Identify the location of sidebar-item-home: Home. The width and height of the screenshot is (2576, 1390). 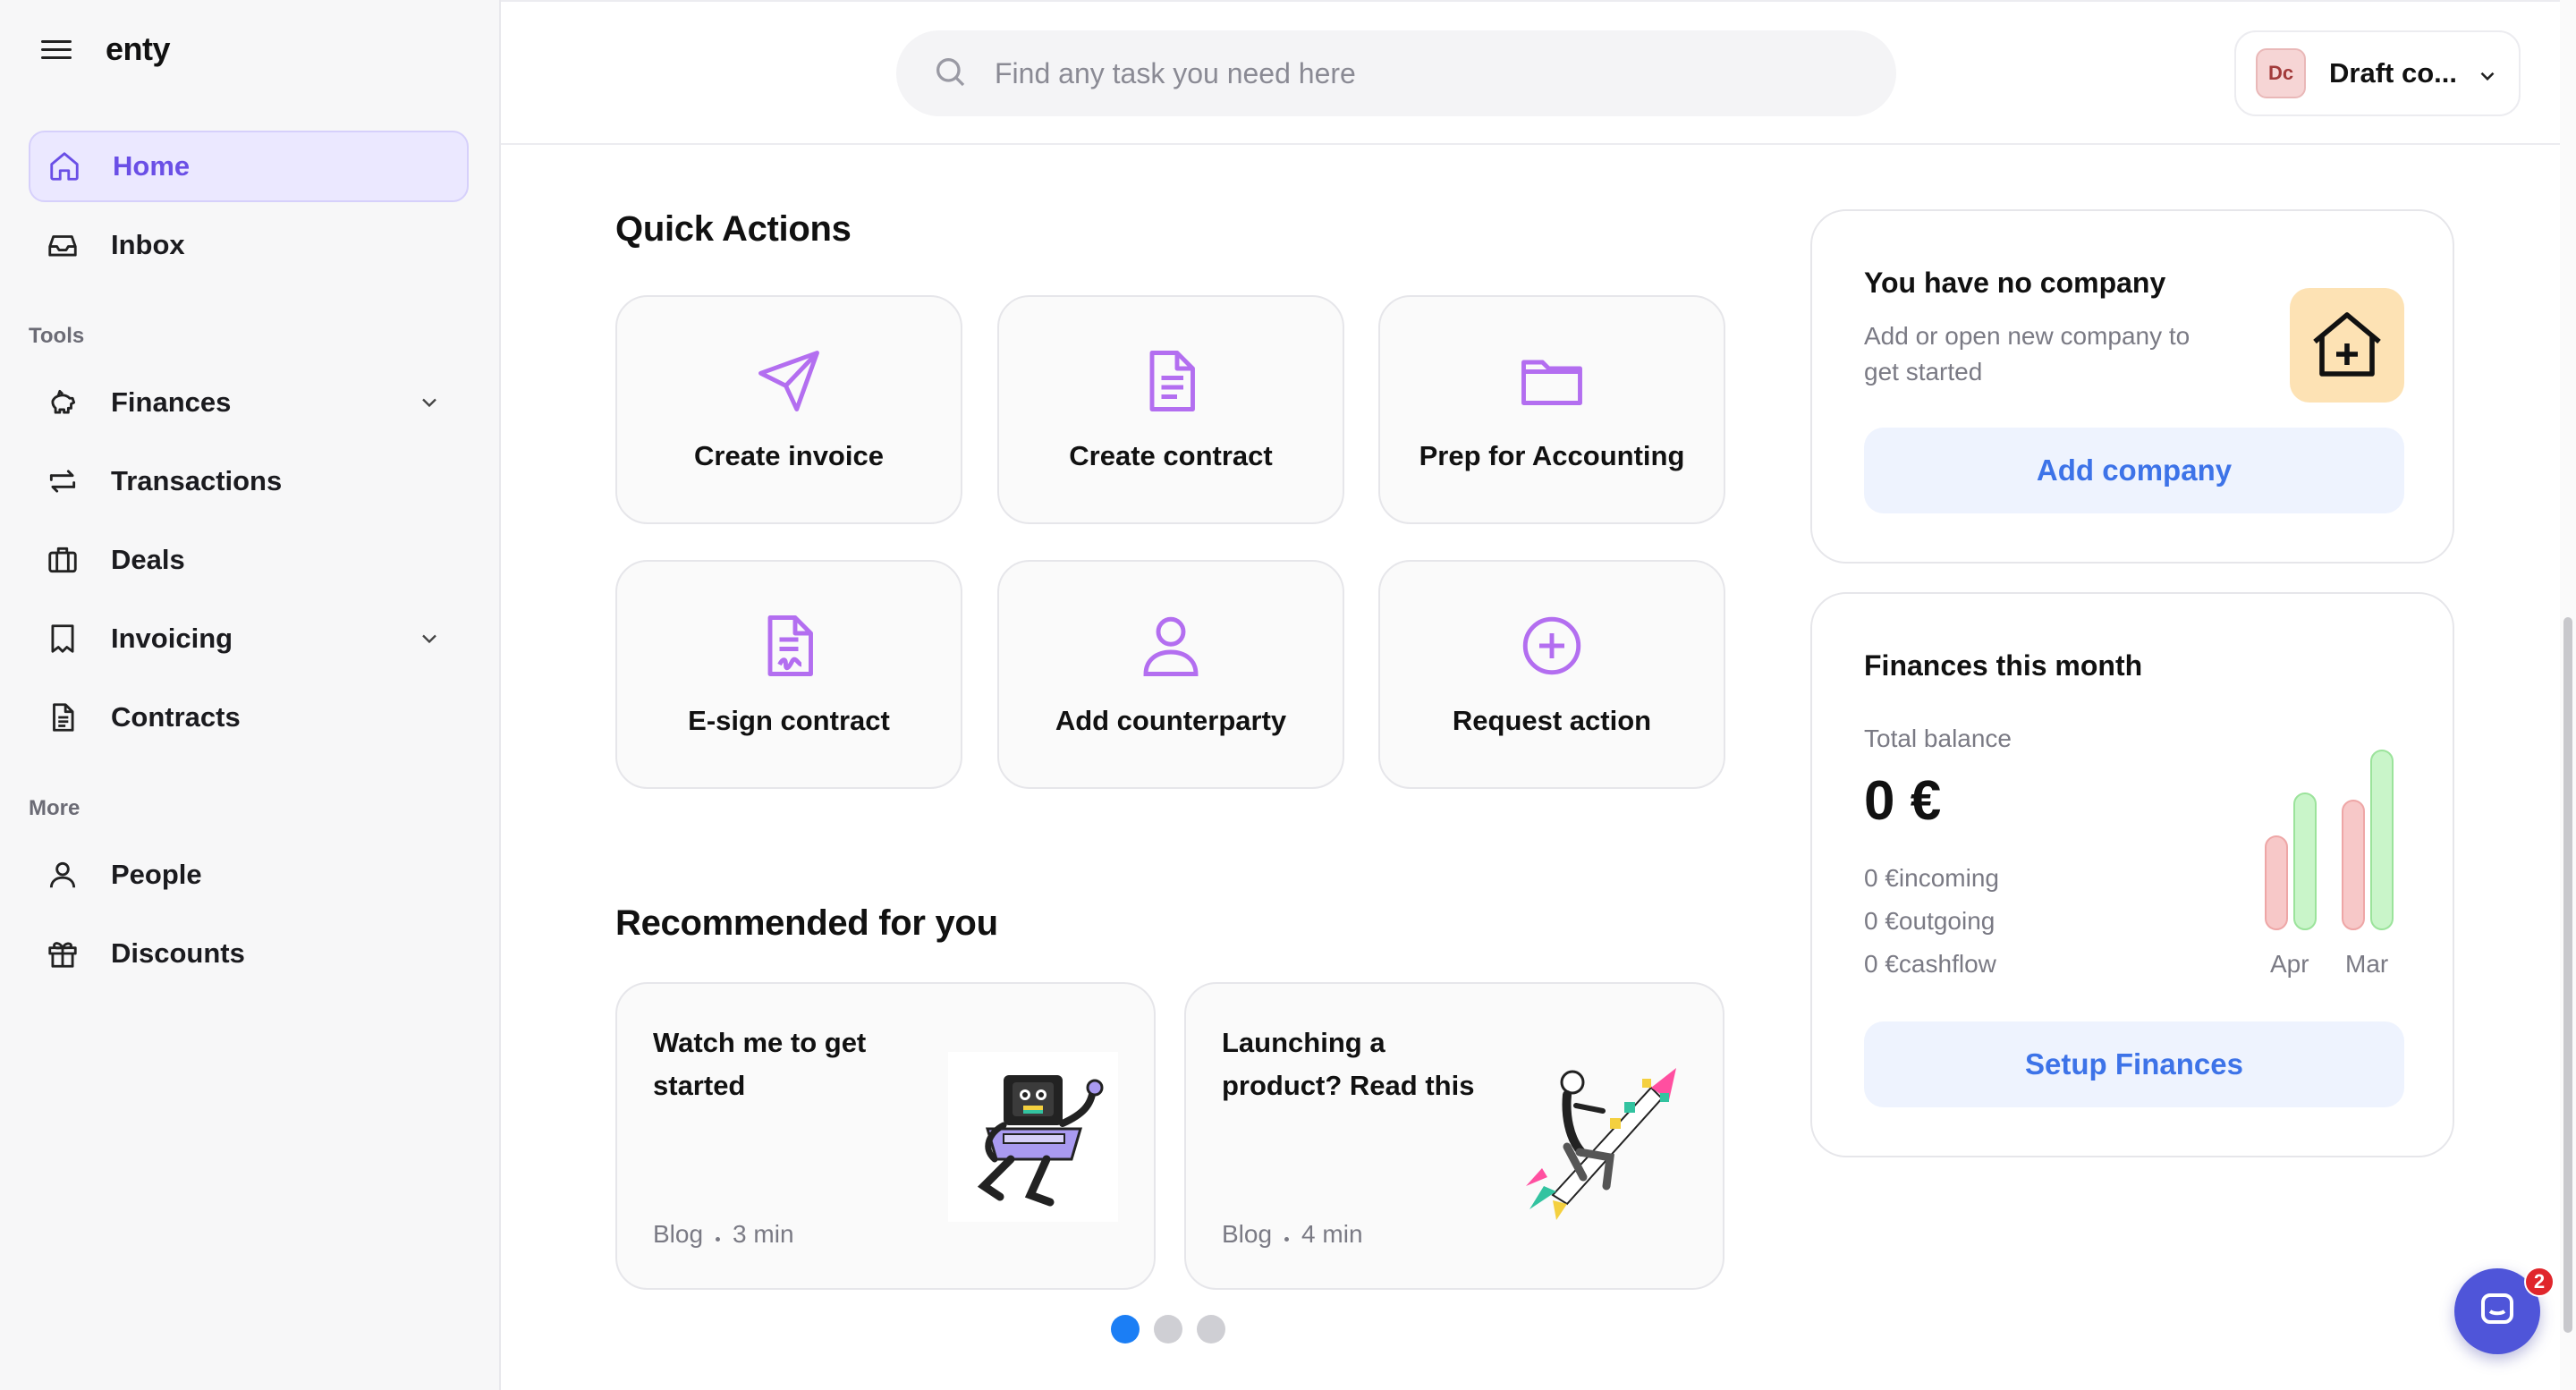
(249, 166).